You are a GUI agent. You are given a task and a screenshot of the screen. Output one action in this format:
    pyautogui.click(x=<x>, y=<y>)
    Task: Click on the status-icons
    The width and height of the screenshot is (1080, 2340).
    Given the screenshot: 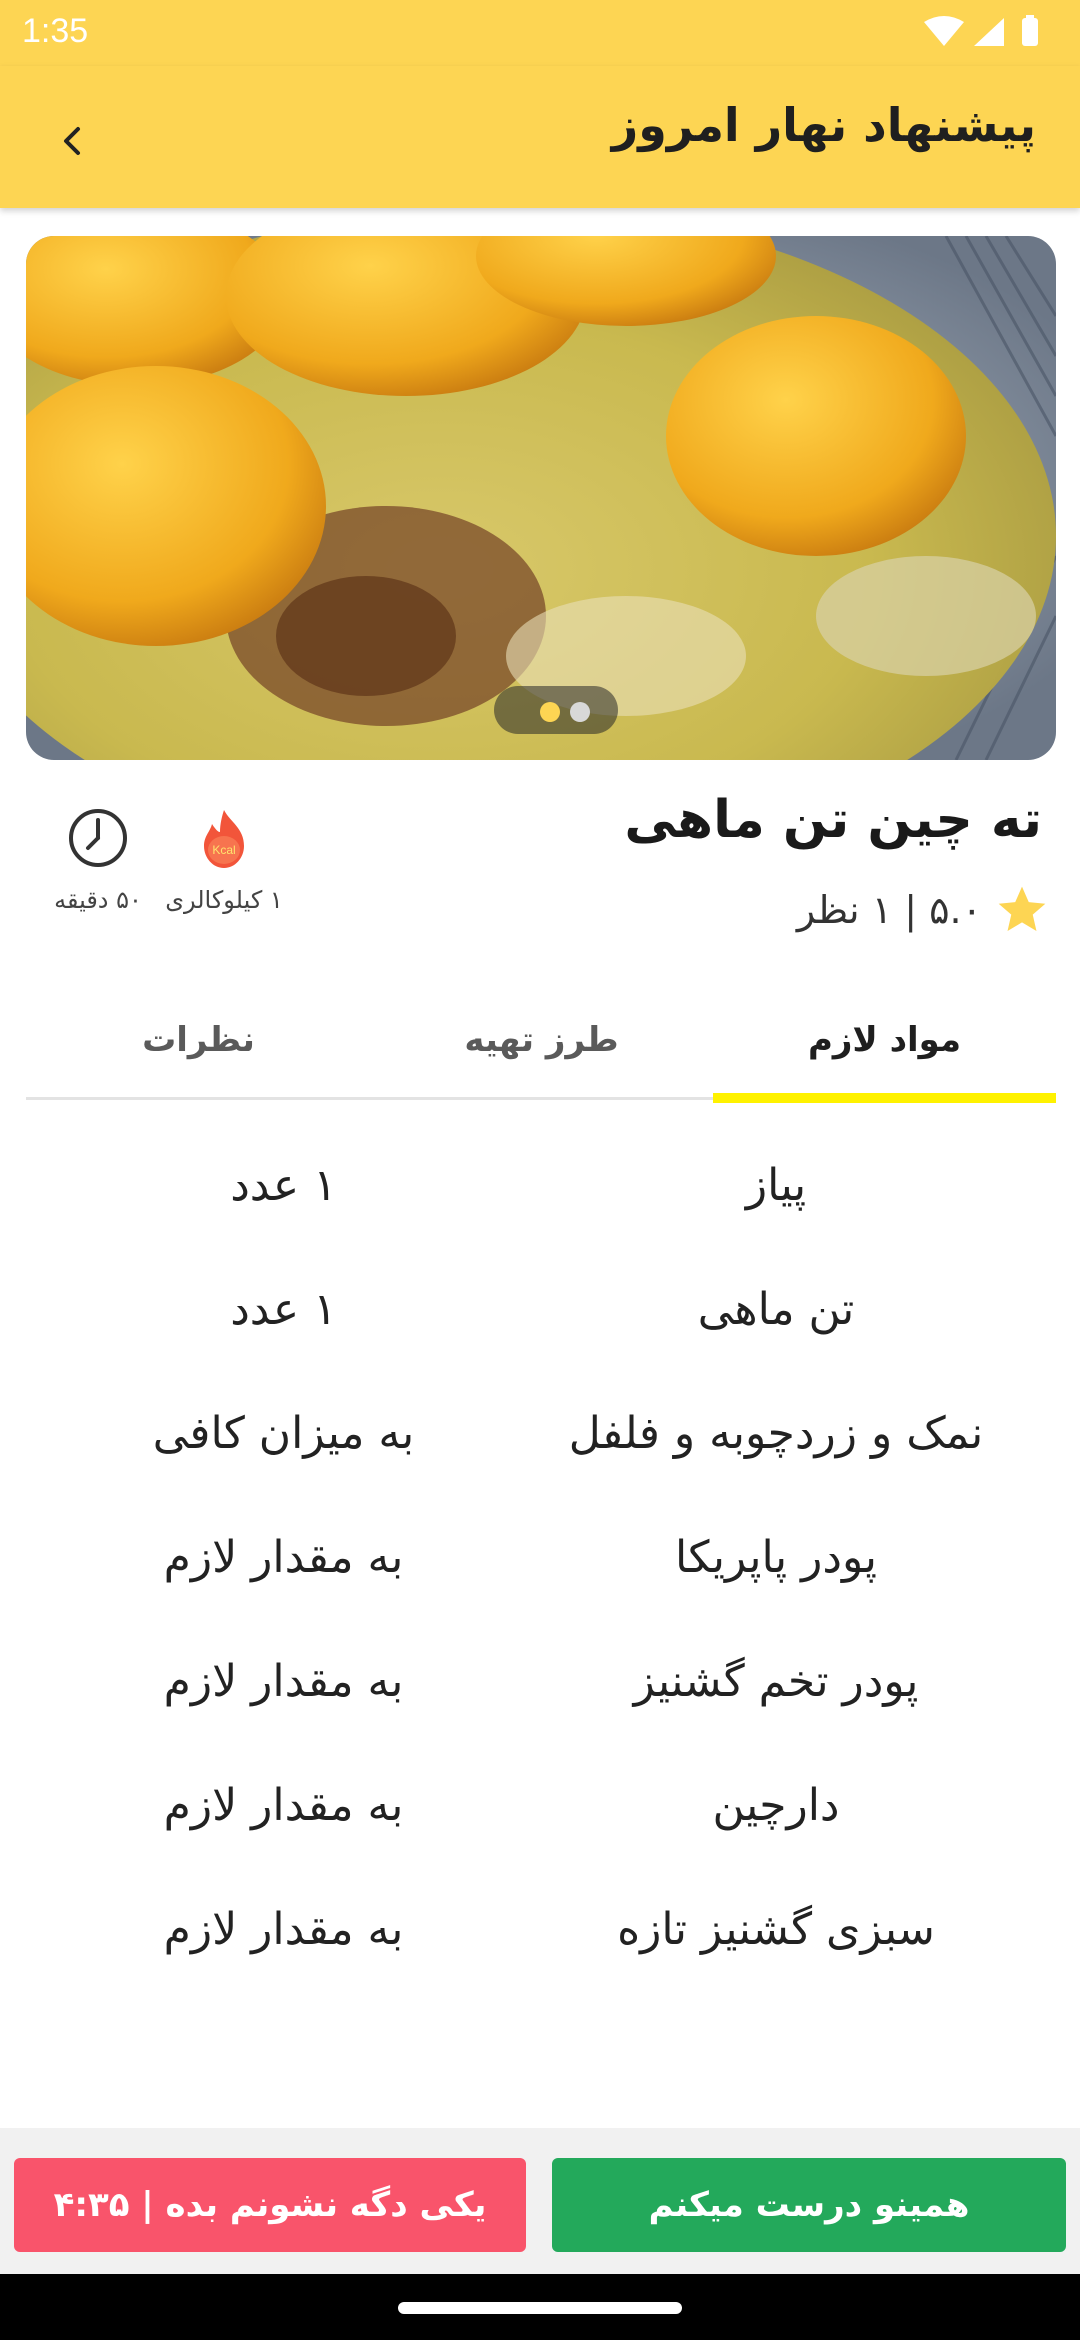 What is the action you would take?
    pyautogui.click(x=981, y=30)
    